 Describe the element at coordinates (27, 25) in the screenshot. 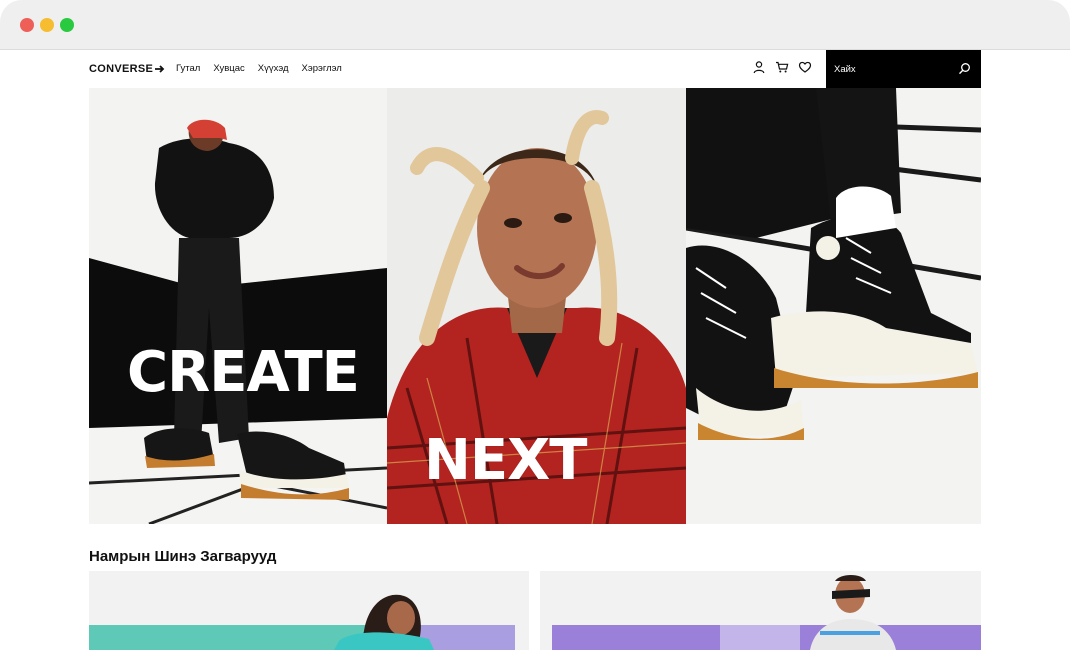

I see `close-window-button` at that location.